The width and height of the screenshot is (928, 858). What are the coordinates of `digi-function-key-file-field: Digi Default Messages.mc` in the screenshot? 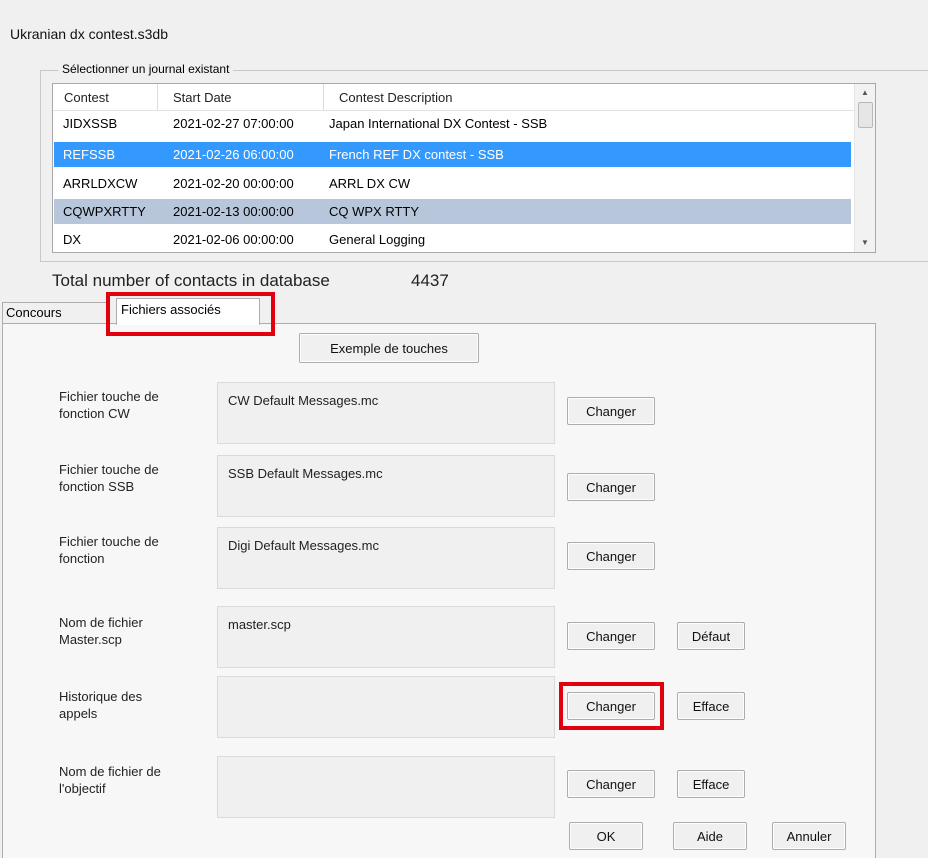 It's located at (386, 558).